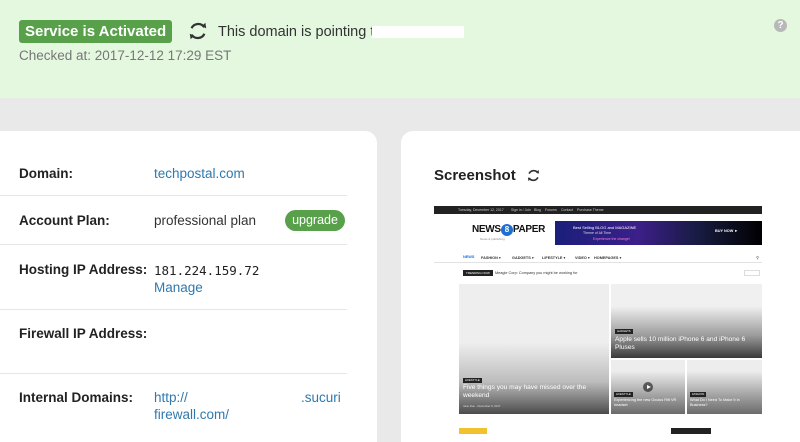 Image resolution: width=800 pixels, height=442 pixels. Describe the element at coordinates (727, 231) in the screenshot. I see `ad-button: BUY NOW ►` at that location.